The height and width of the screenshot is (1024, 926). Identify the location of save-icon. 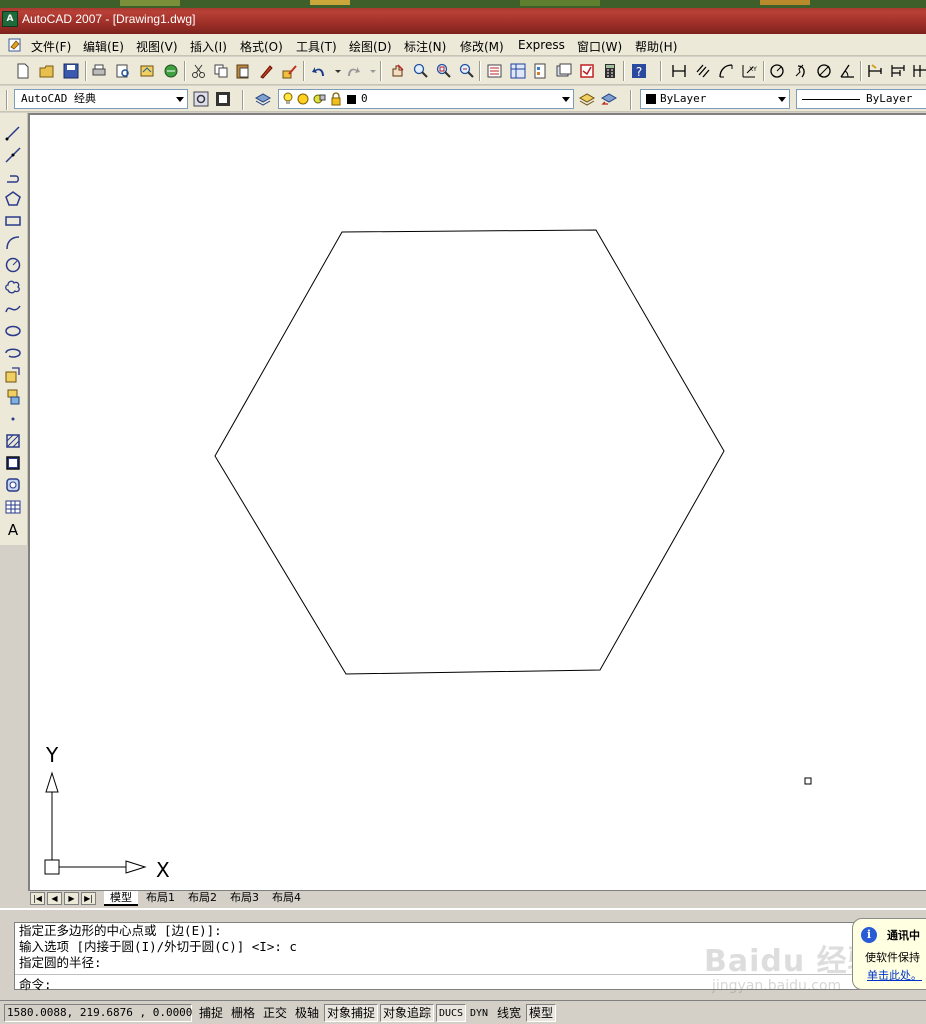
(71, 71).